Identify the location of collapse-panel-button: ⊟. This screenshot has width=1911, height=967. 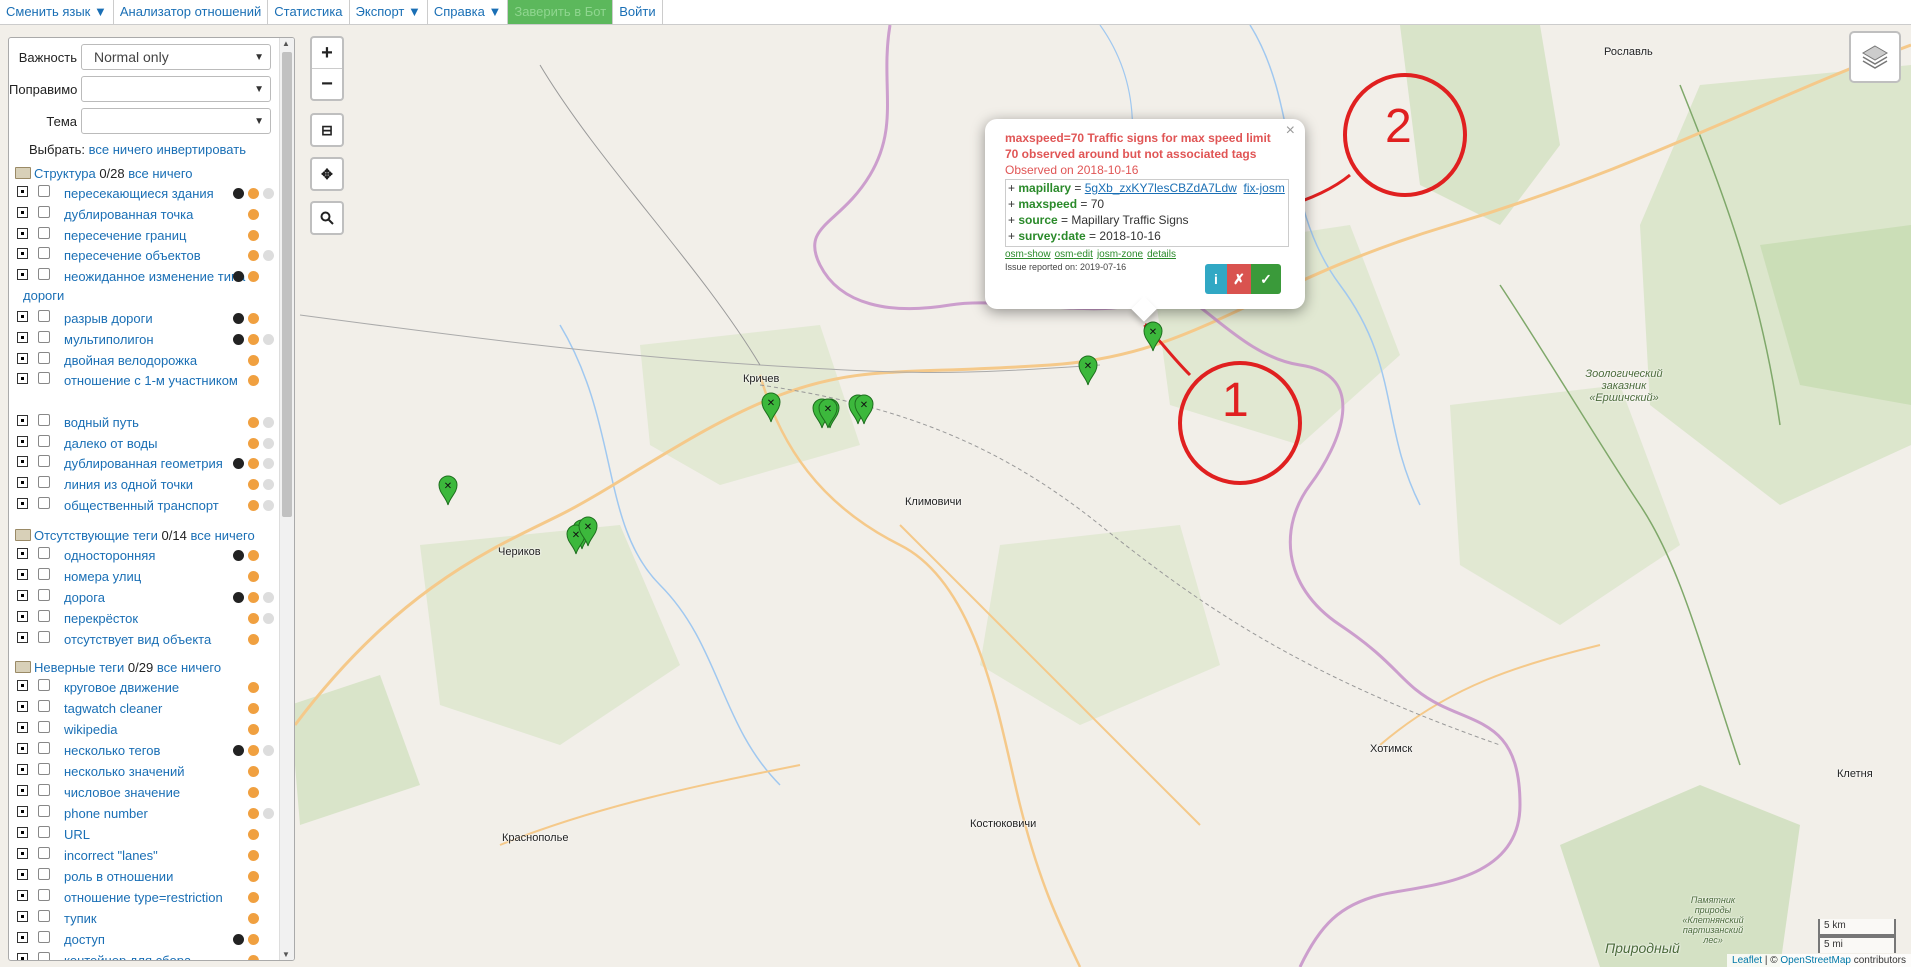
(327, 130).